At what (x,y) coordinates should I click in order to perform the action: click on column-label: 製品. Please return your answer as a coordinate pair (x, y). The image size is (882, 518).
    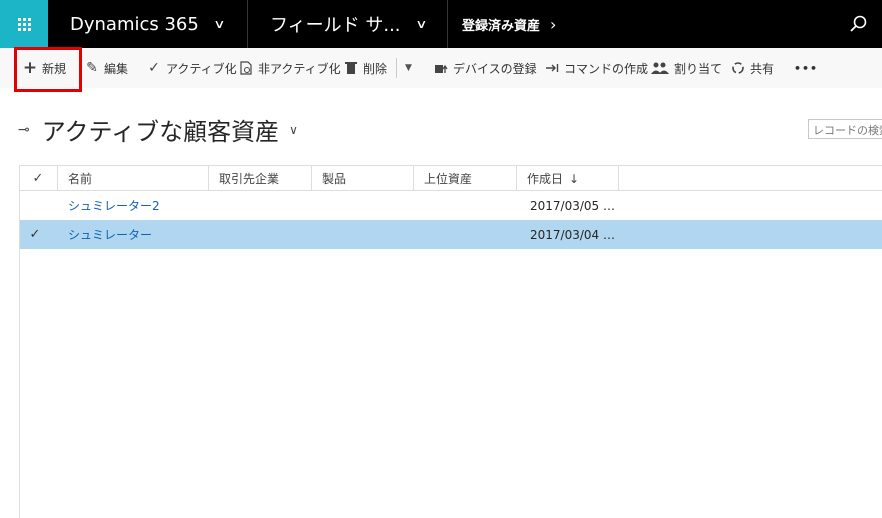
    Looking at the image, I should click on (334, 179).